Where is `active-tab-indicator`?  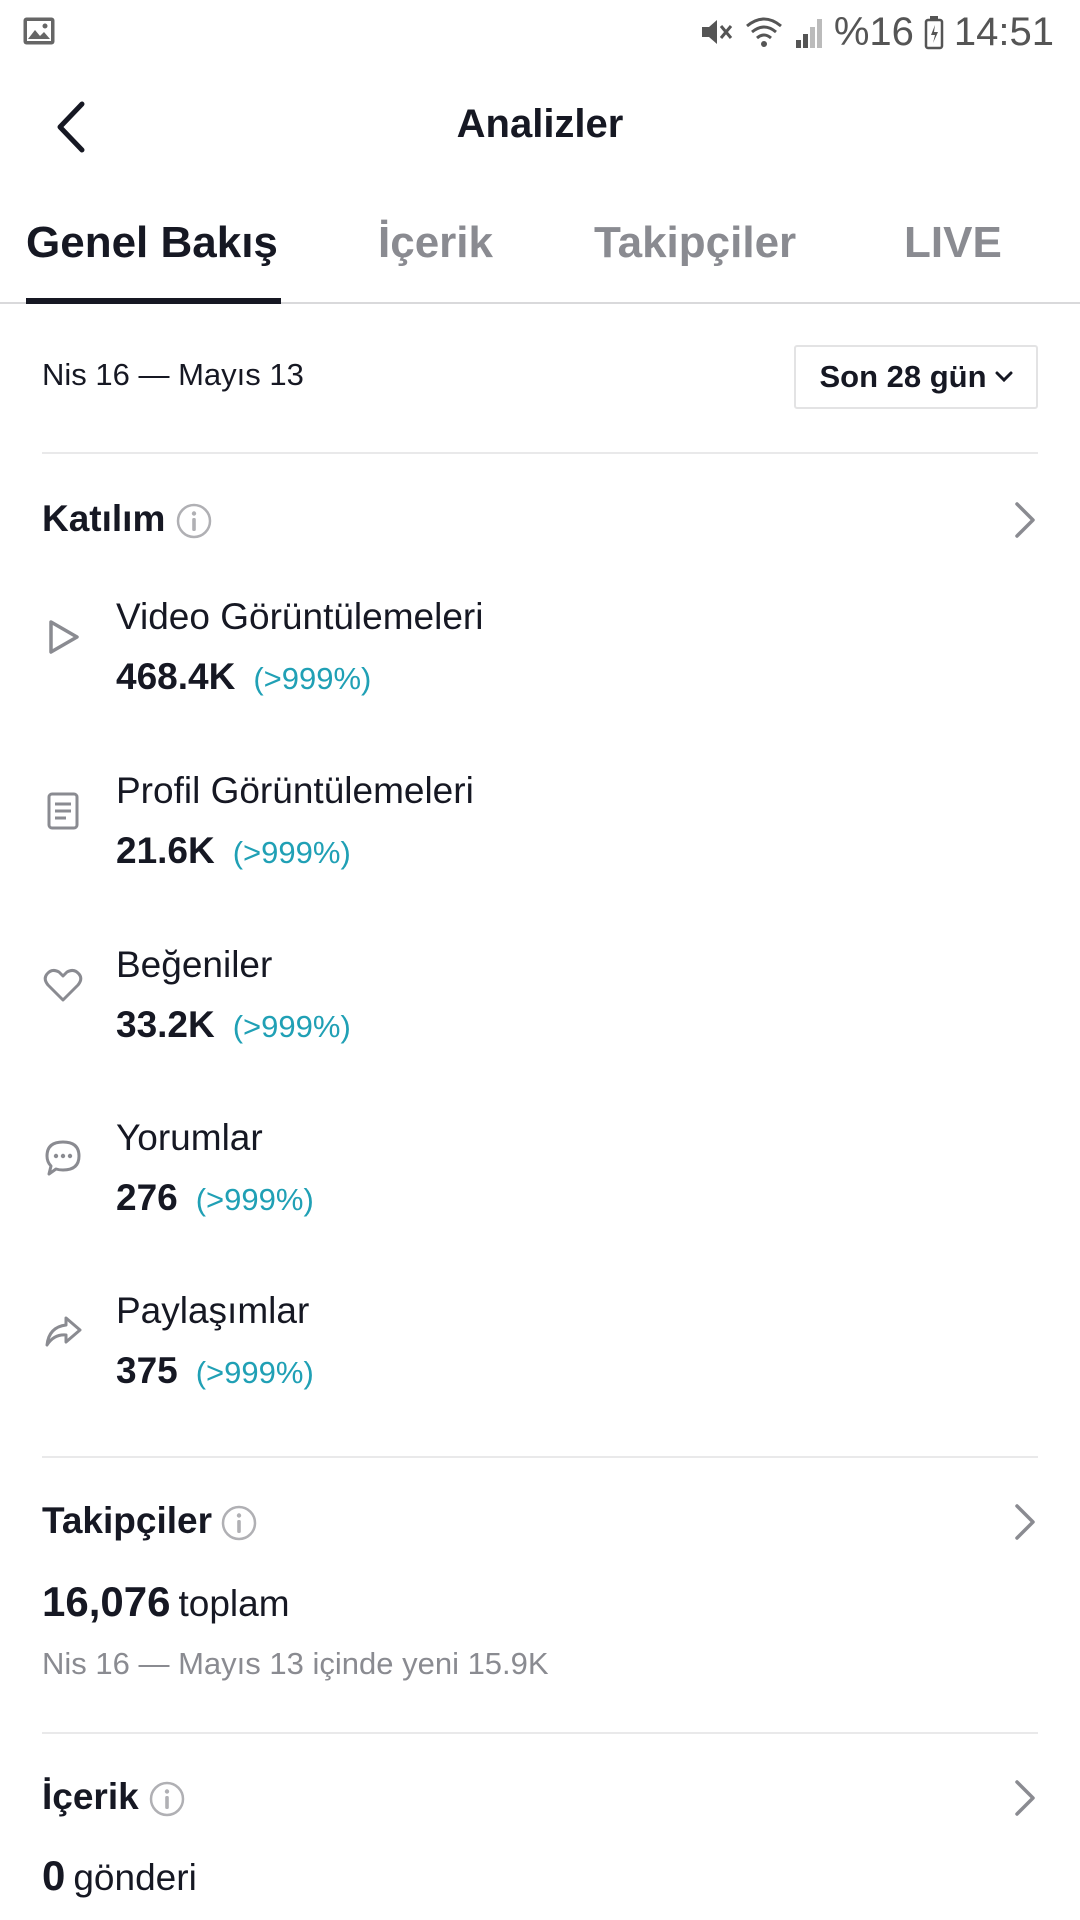 active-tab-indicator is located at coordinates (153, 301).